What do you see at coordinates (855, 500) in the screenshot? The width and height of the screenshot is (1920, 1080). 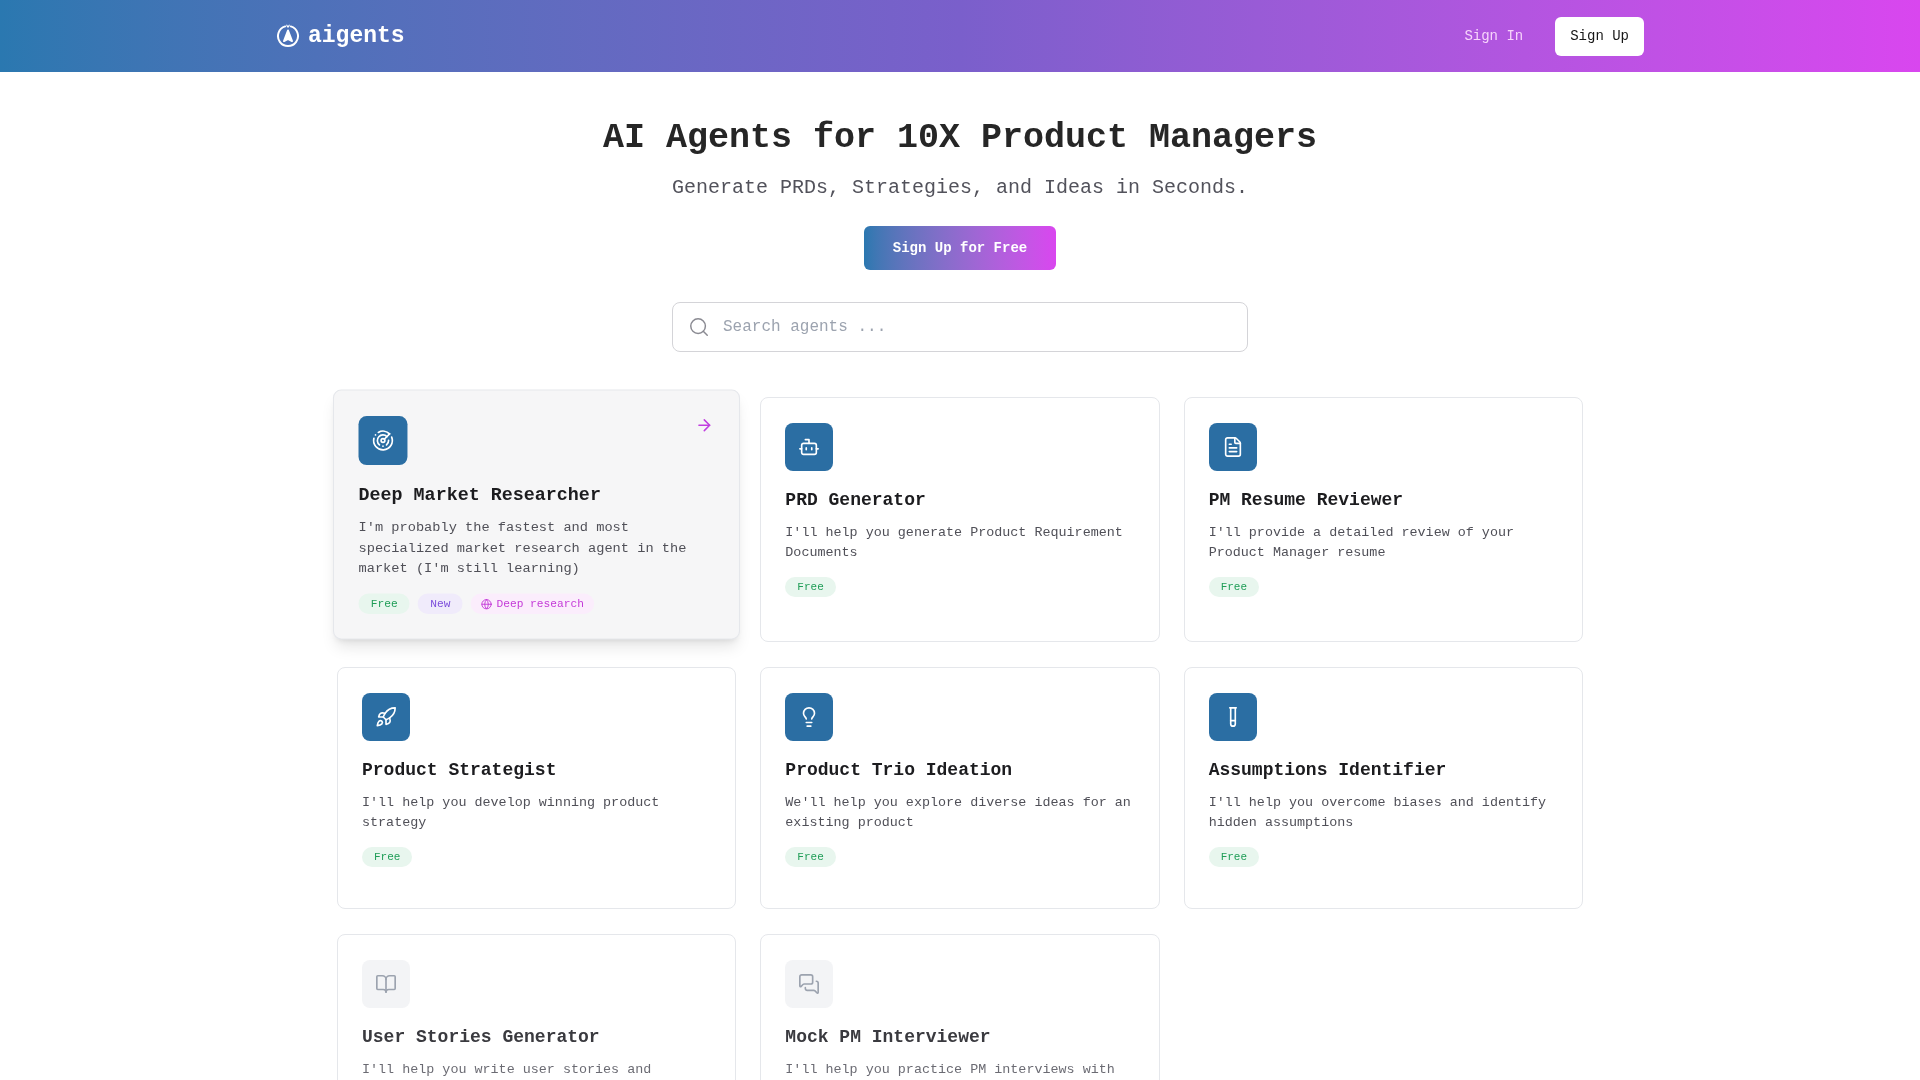 I see `agent-title: PRD Generator` at bounding box center [855, 500].